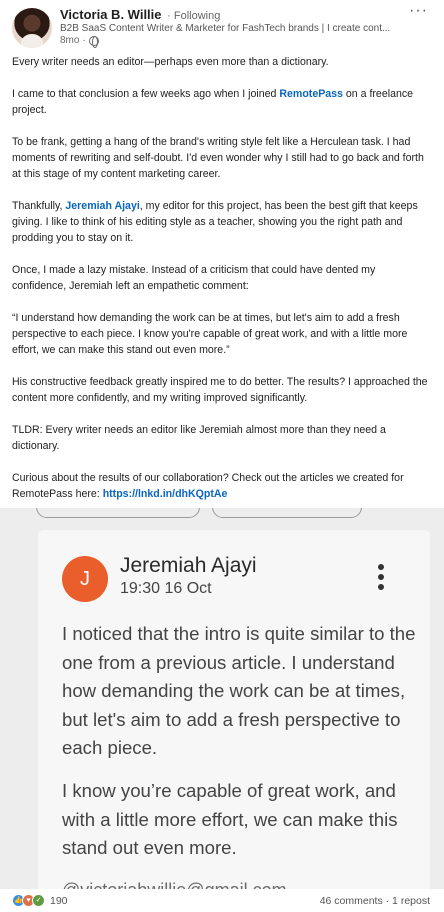 Image resolution: width=444 pixels, height=912 pixels. I want to click on support-reaction-icon: ✓, so click(38, 900).